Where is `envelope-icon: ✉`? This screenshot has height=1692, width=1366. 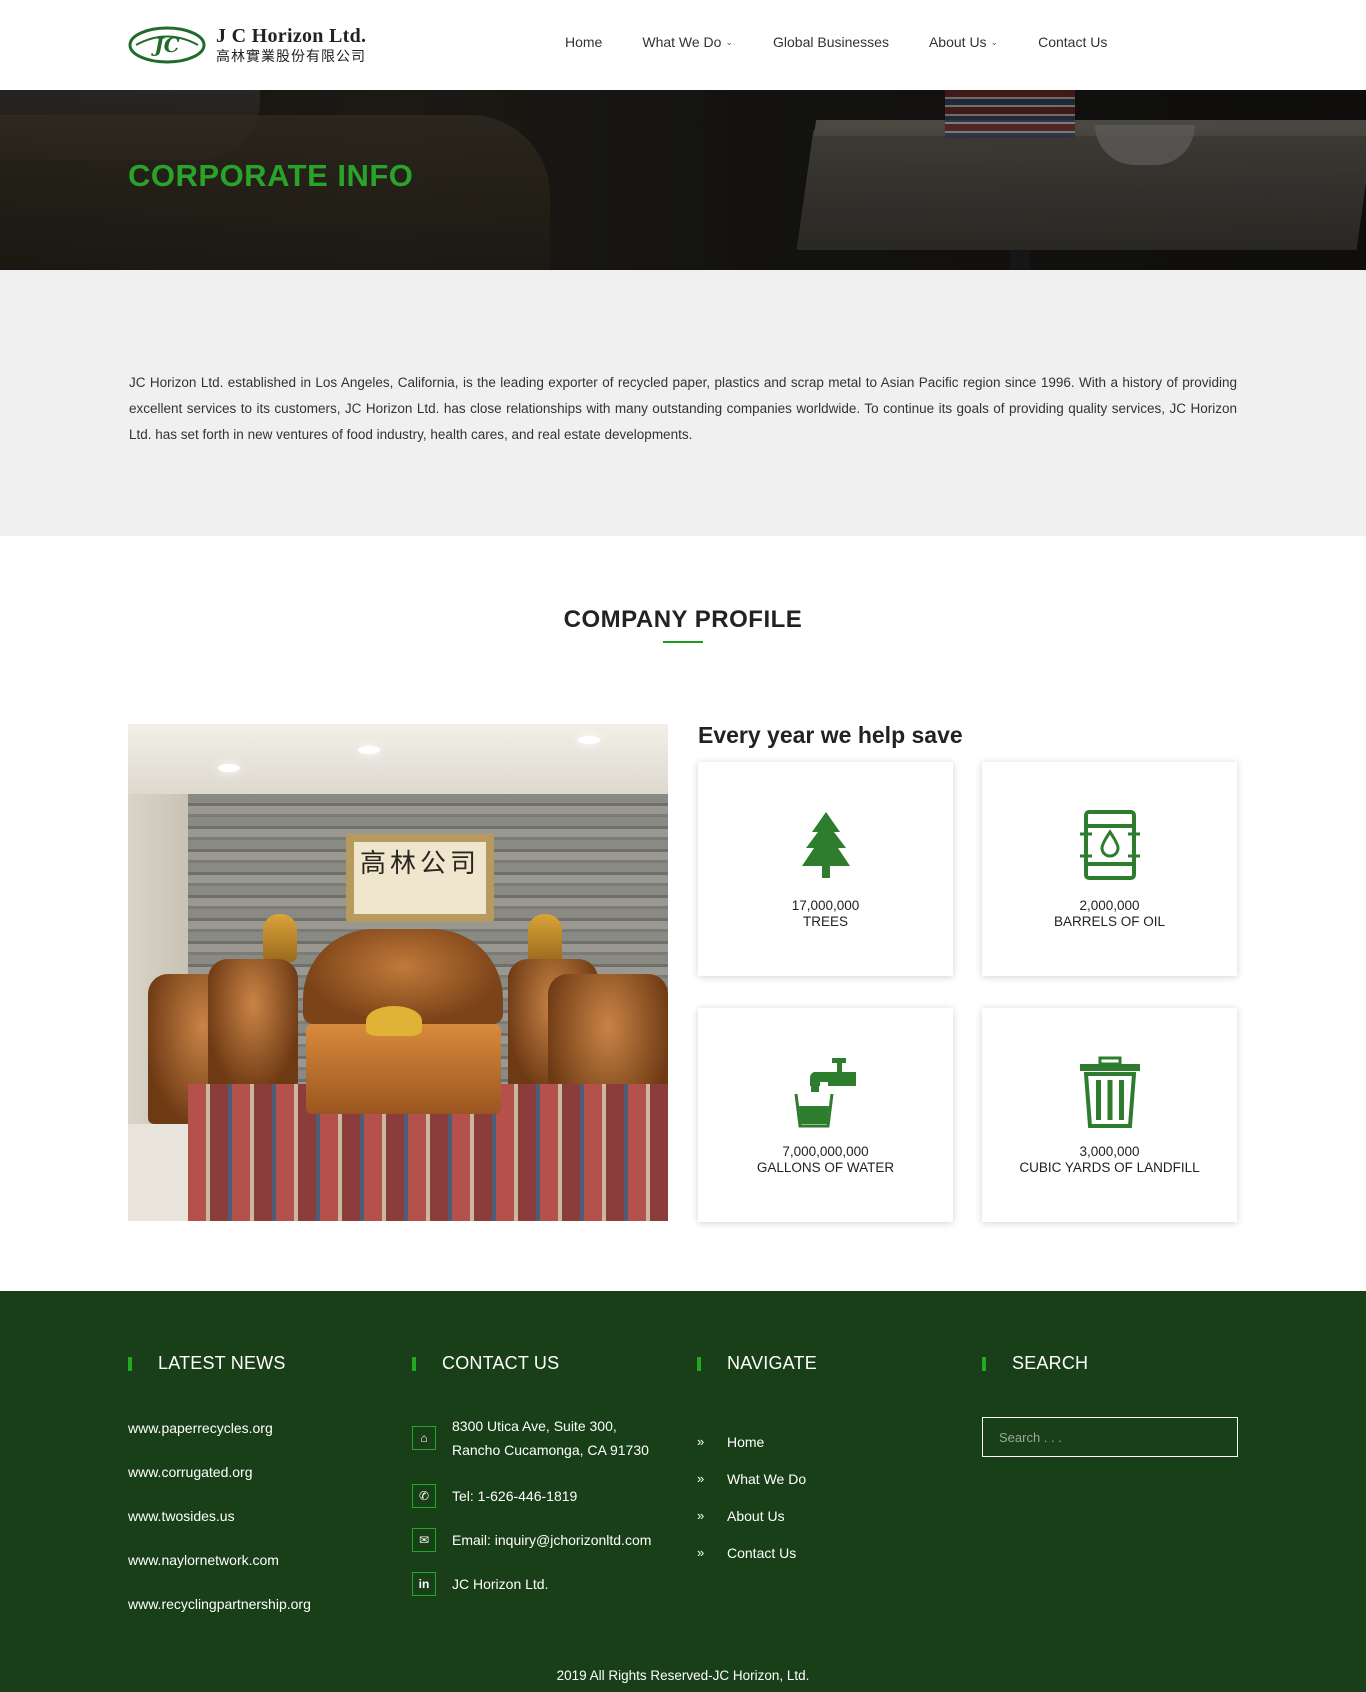
envelope-icon: ✉ is located at coordinates (424, 1540).